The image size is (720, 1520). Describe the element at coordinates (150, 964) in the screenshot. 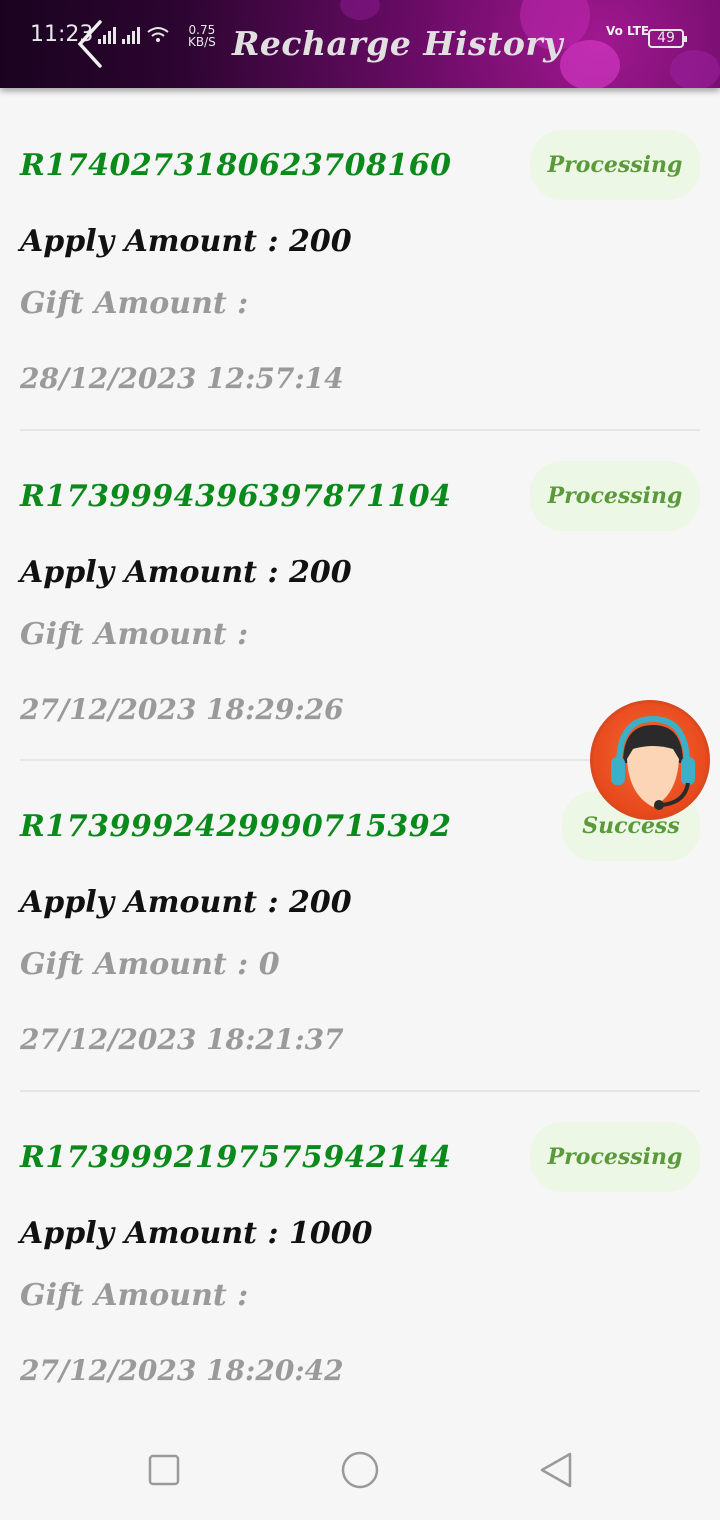

I see `gift-amount: Gift Amount : 0` at that location.